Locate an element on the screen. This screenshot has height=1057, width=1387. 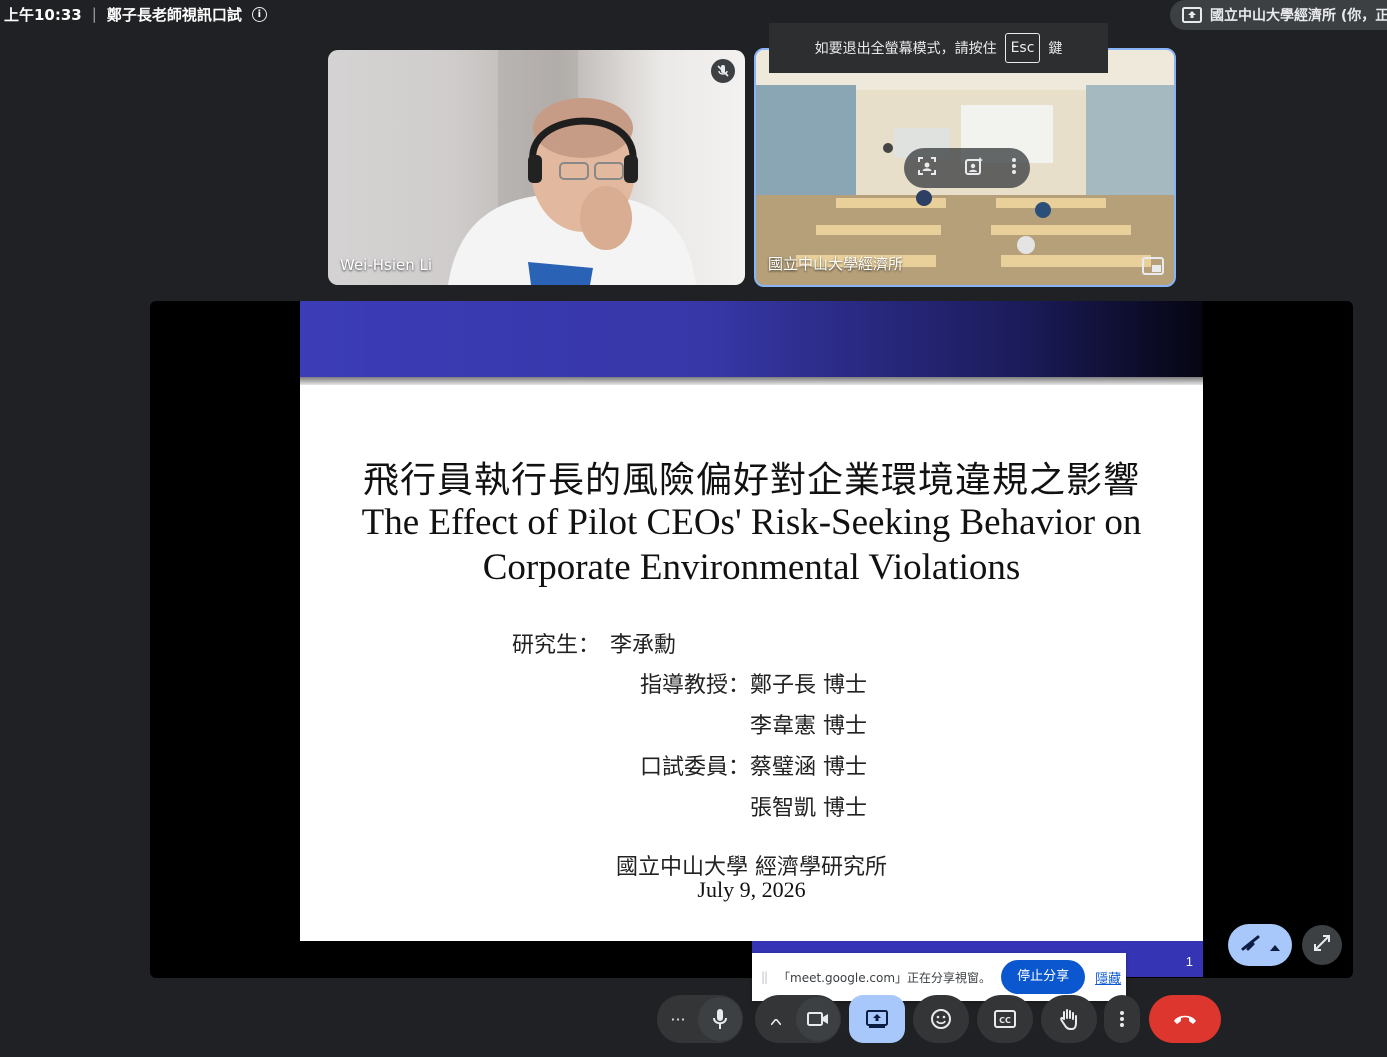
audio-controls: ··· is located at coordinates (700, 1019).